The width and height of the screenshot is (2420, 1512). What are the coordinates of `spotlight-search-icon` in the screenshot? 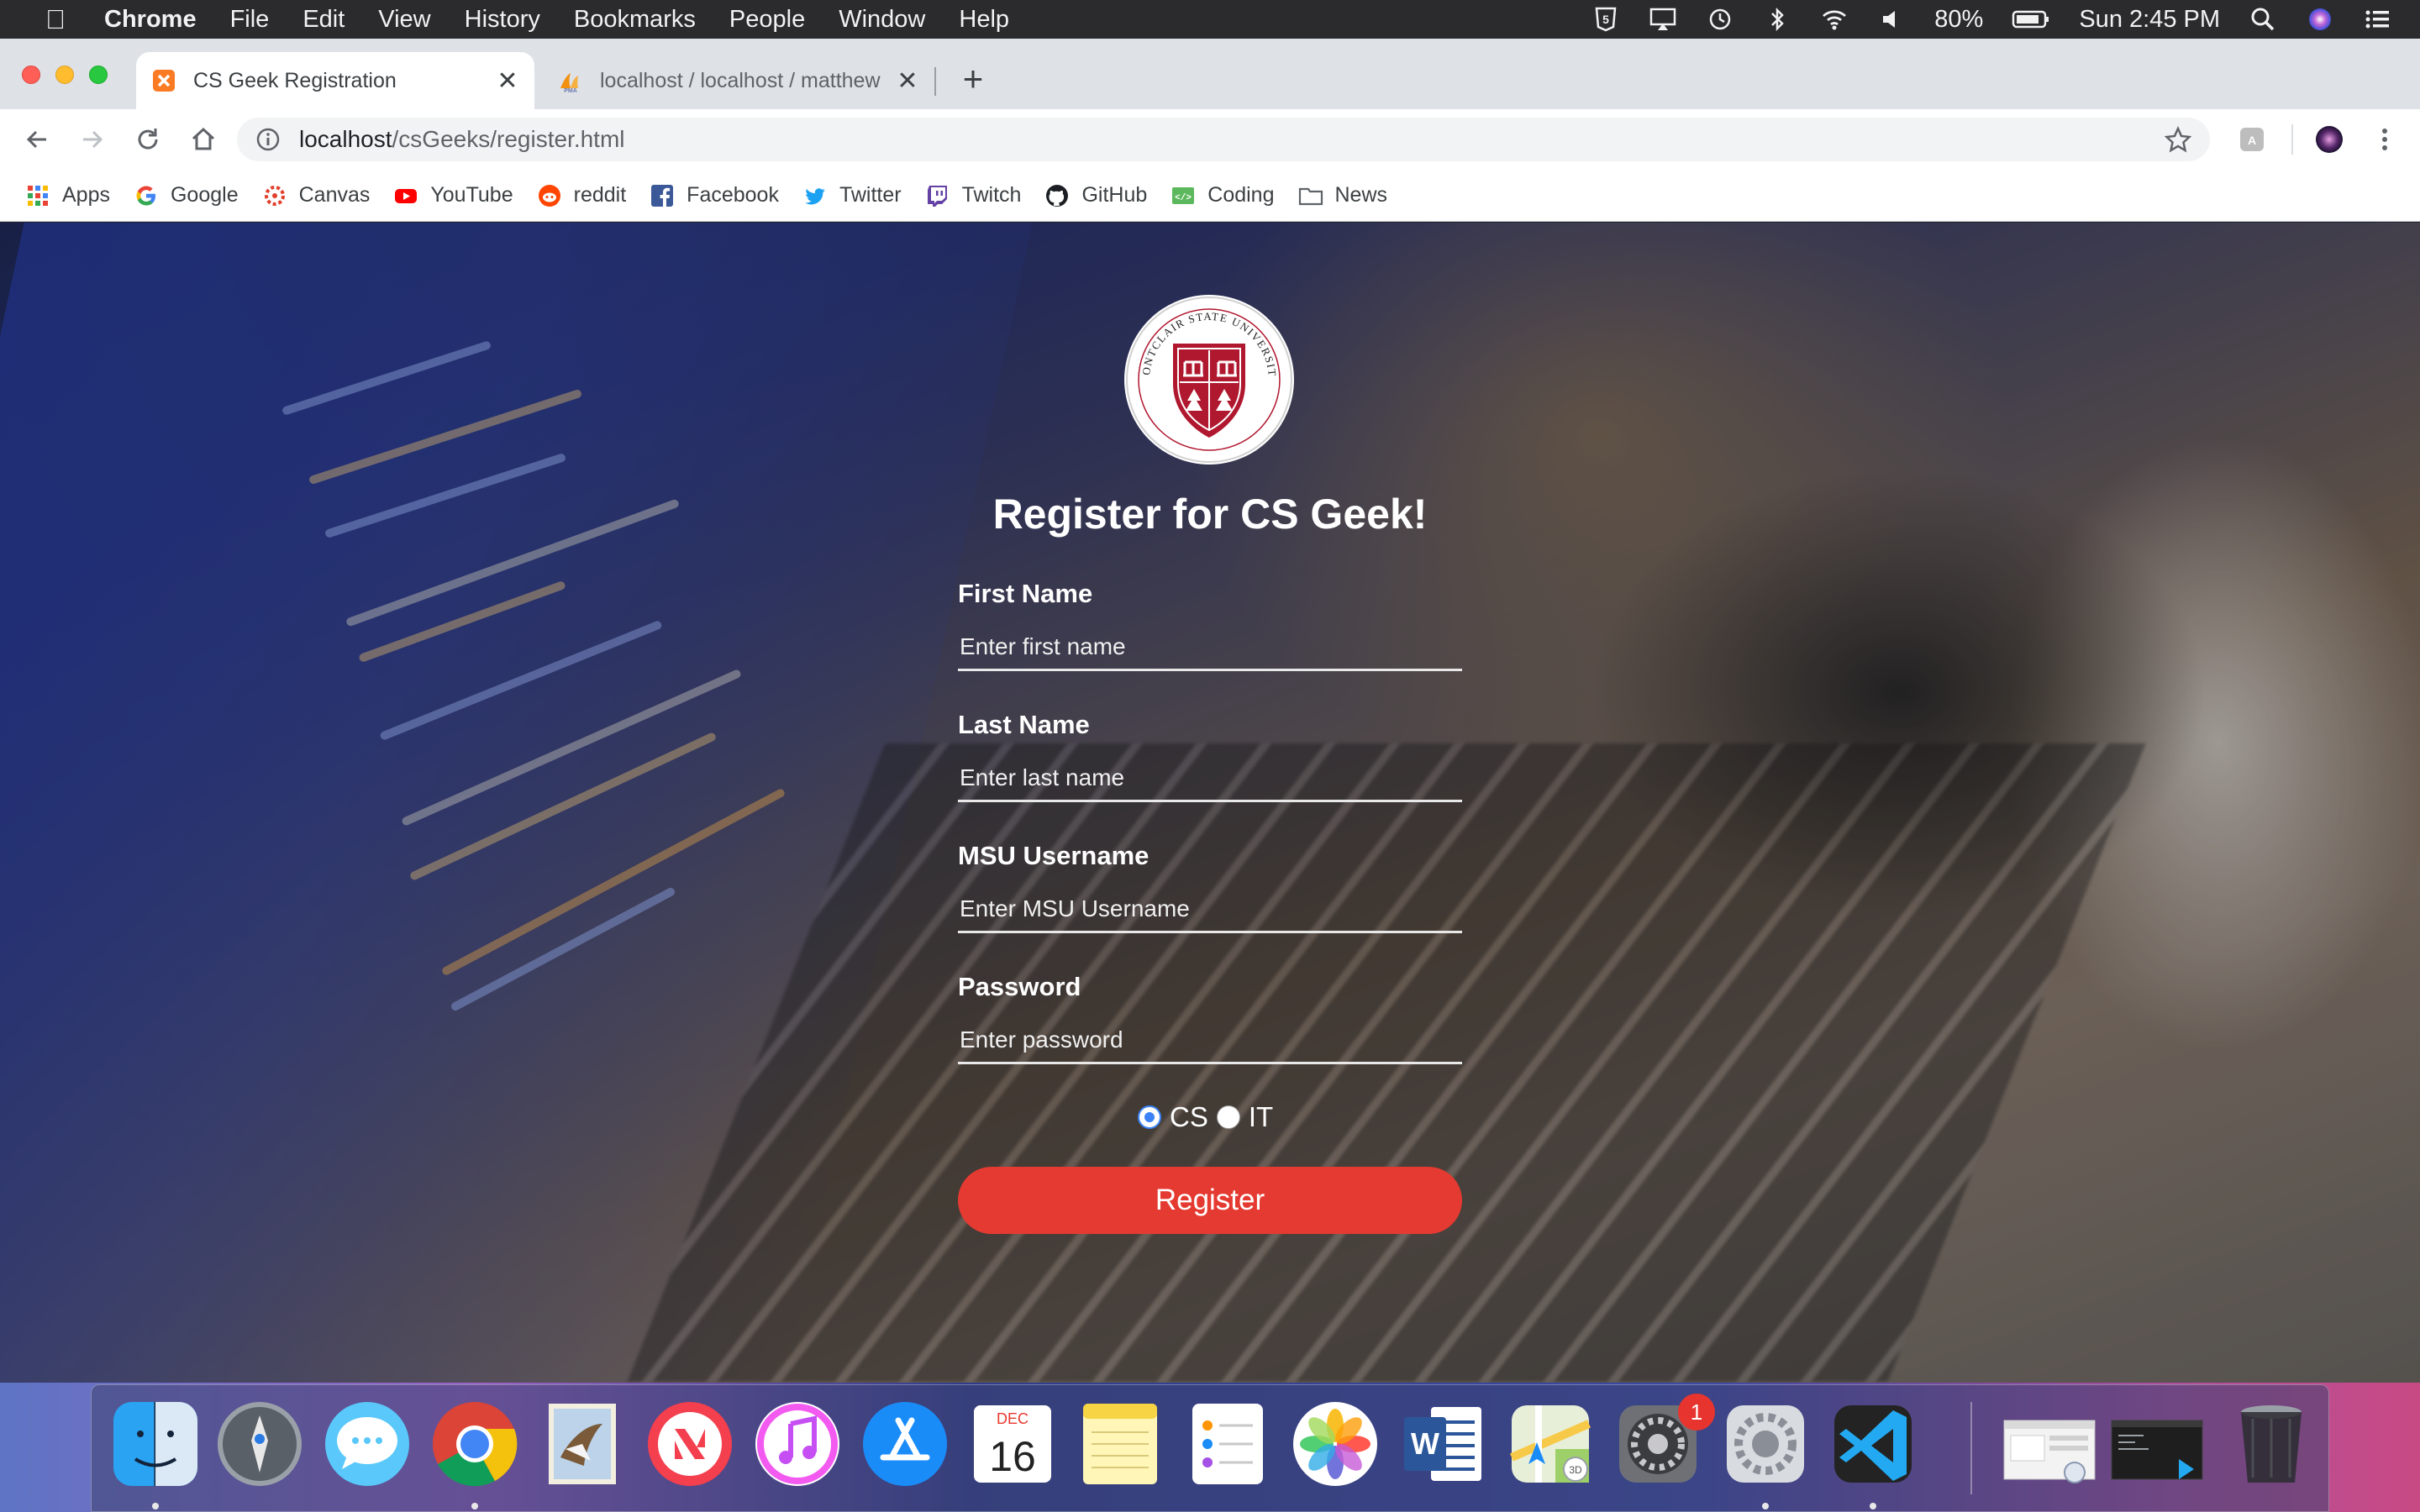 It's located at (2263, 19).